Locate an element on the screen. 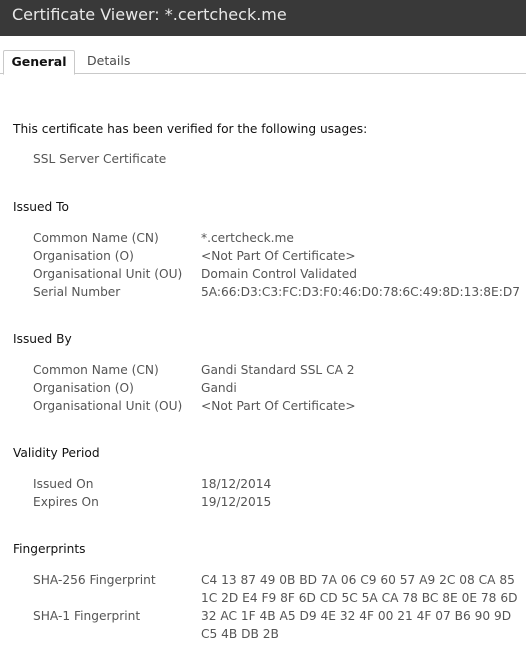 Image resolution: width=526 pixels, height=655 pixels. issued-by-cn-value: Gandi Standard SSL CA 2 is located at coordinates (278, 370).